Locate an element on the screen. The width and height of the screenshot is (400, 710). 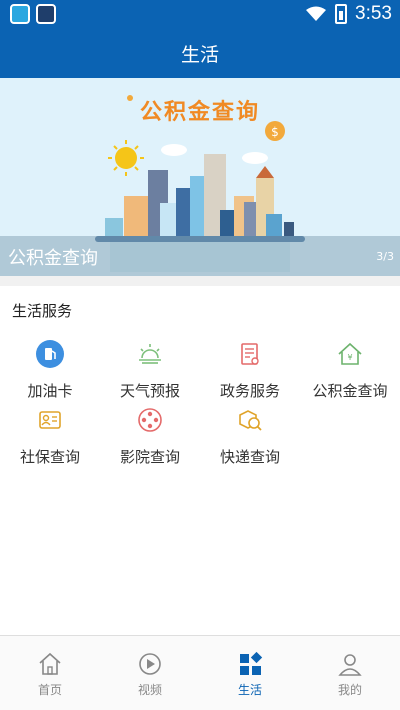
service-gas-card: 加油卡 is located at coordinates (50, 370).